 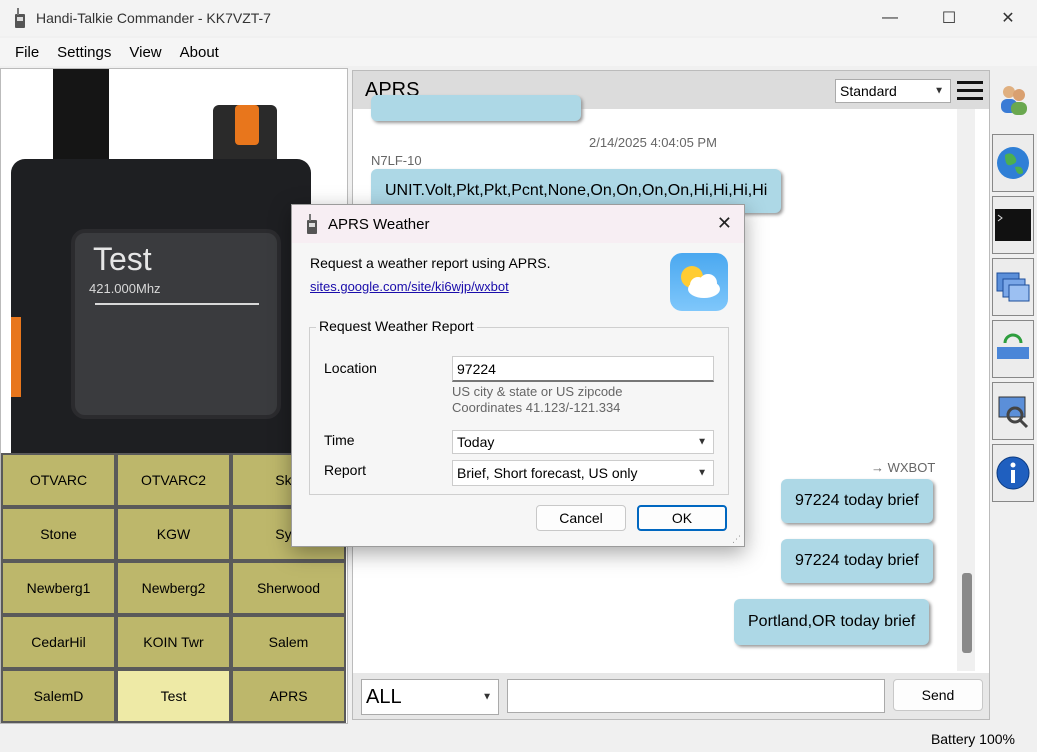 I want to click on channel-button-kgw: KGW, so click(x=173, y=534).